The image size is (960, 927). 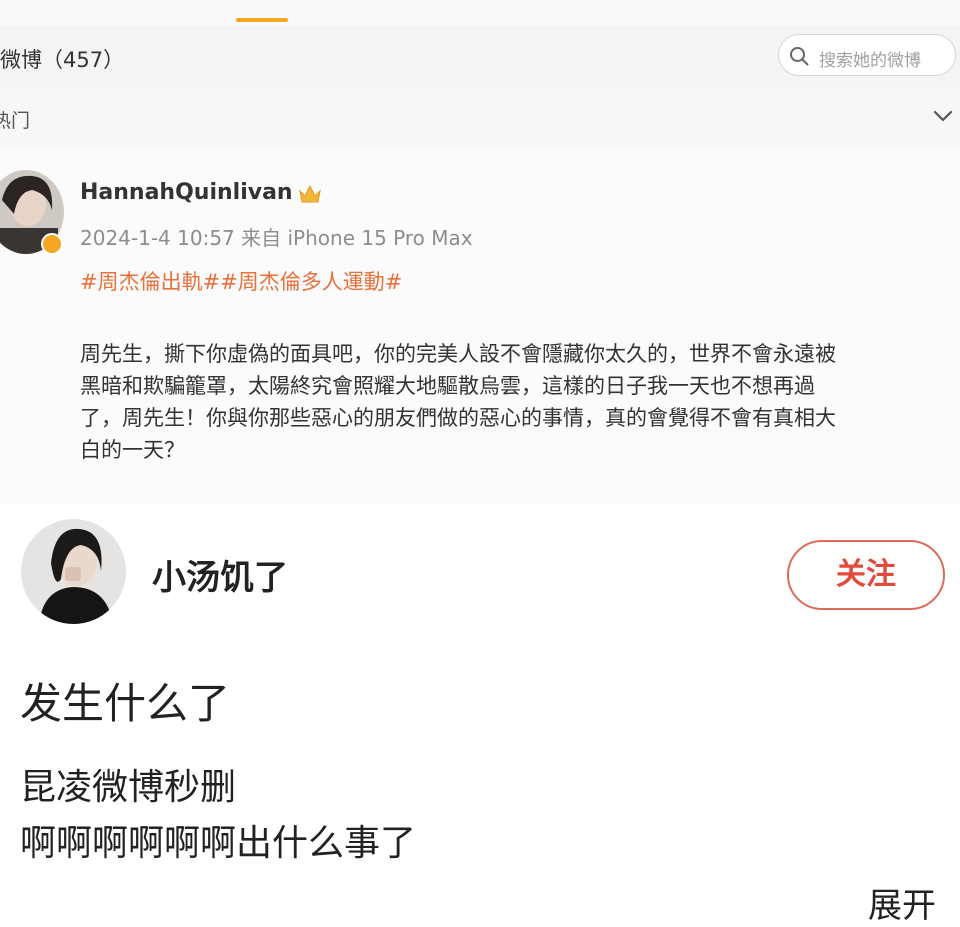 What do you see at coordinates (480, 119) in the screenshot?
I see `filter-row: 热门` at bounding box center [480, 119].